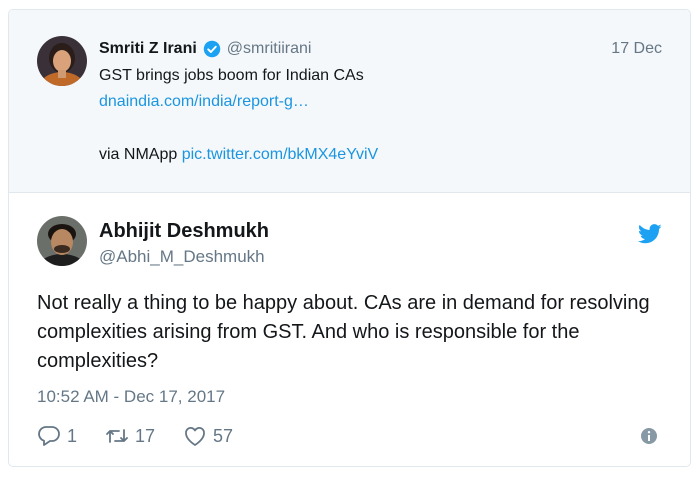 The width and height of the screenshot is (700, 481). What do you see at coordinates (148, 49) in the screenshot?
I see `quoted-author-name: Smriti Z Irani` at bounding box center [148, 49].